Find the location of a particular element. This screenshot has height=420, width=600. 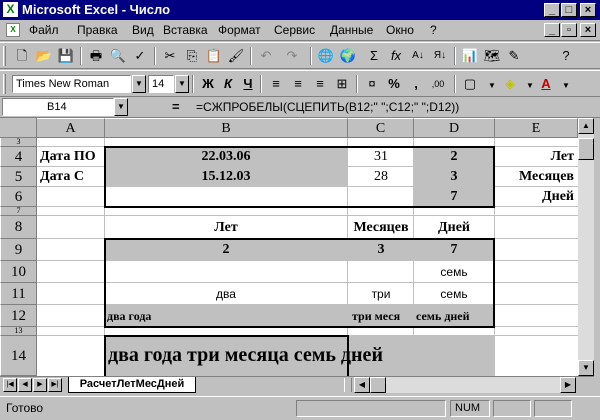

cell-d11: семь is located at coordinates (454, 294).